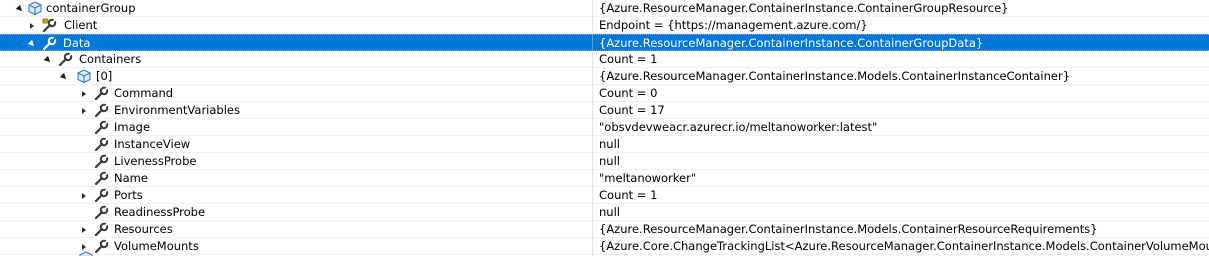  Describe the element at coordinates (628, 93) in the screenshot. I see `variable-value: Count = 0` at that location.